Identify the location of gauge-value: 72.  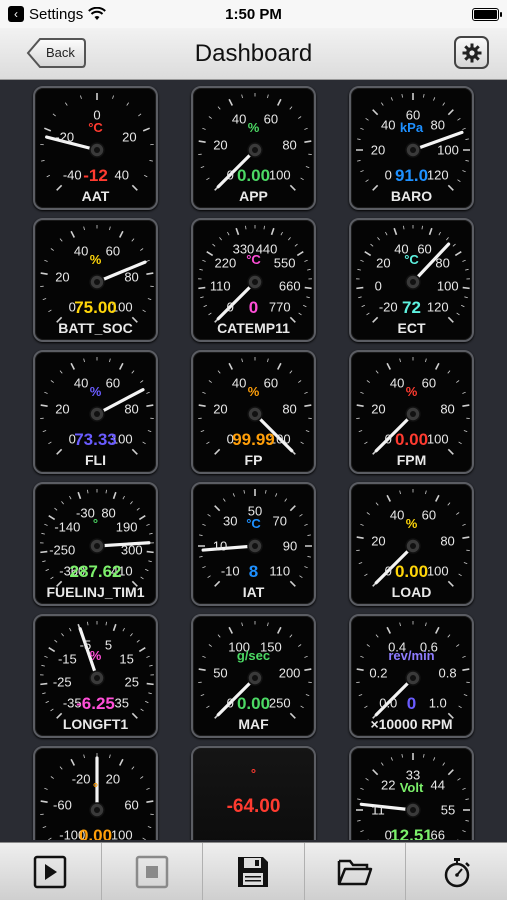
(411, 307).